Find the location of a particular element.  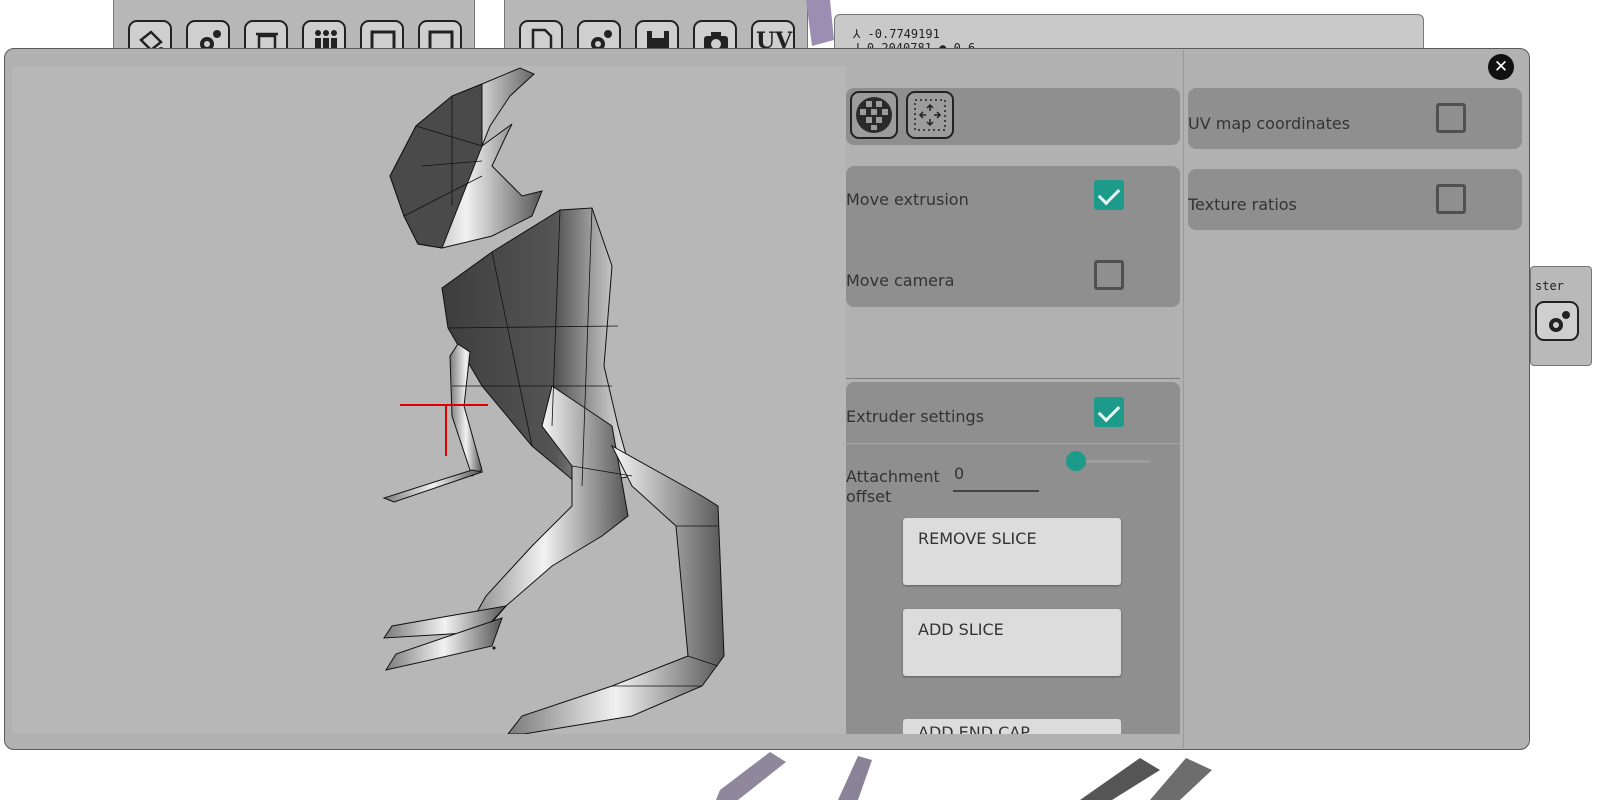

extruder-settings-label: Extruder settings is located at coordinates (915, 416).